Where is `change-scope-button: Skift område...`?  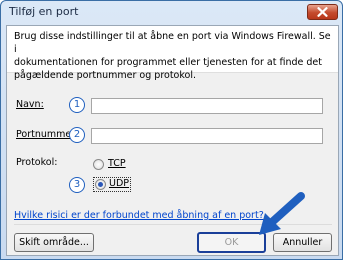 change-scope-button: Skift område... is located at coordinates (54, 242).